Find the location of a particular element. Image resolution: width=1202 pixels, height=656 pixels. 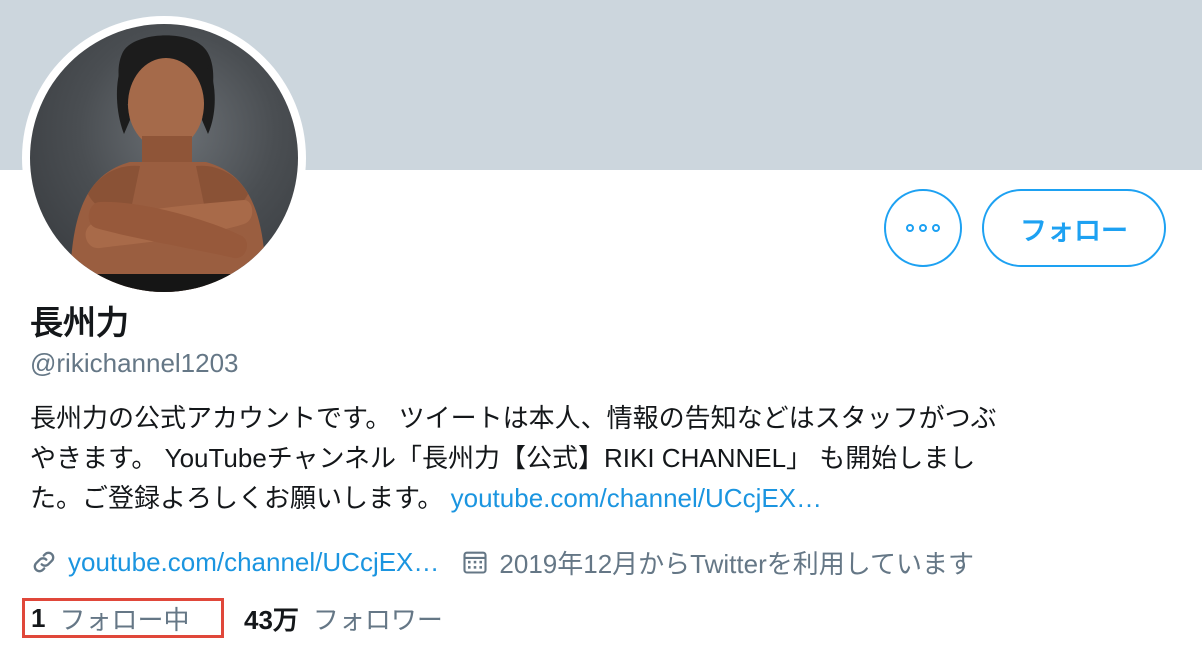

following-label: フォロー中 is located at coordinates (124, 619).